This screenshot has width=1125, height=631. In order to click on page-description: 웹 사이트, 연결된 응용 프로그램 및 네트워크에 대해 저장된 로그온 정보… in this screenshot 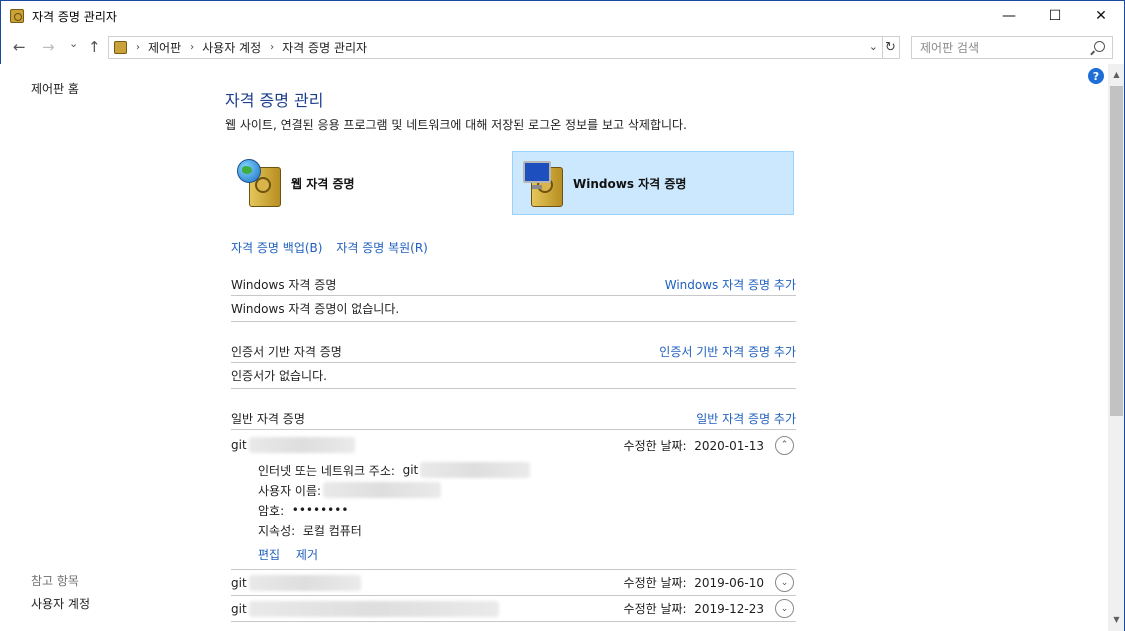, I will do `click(456, 125)`.